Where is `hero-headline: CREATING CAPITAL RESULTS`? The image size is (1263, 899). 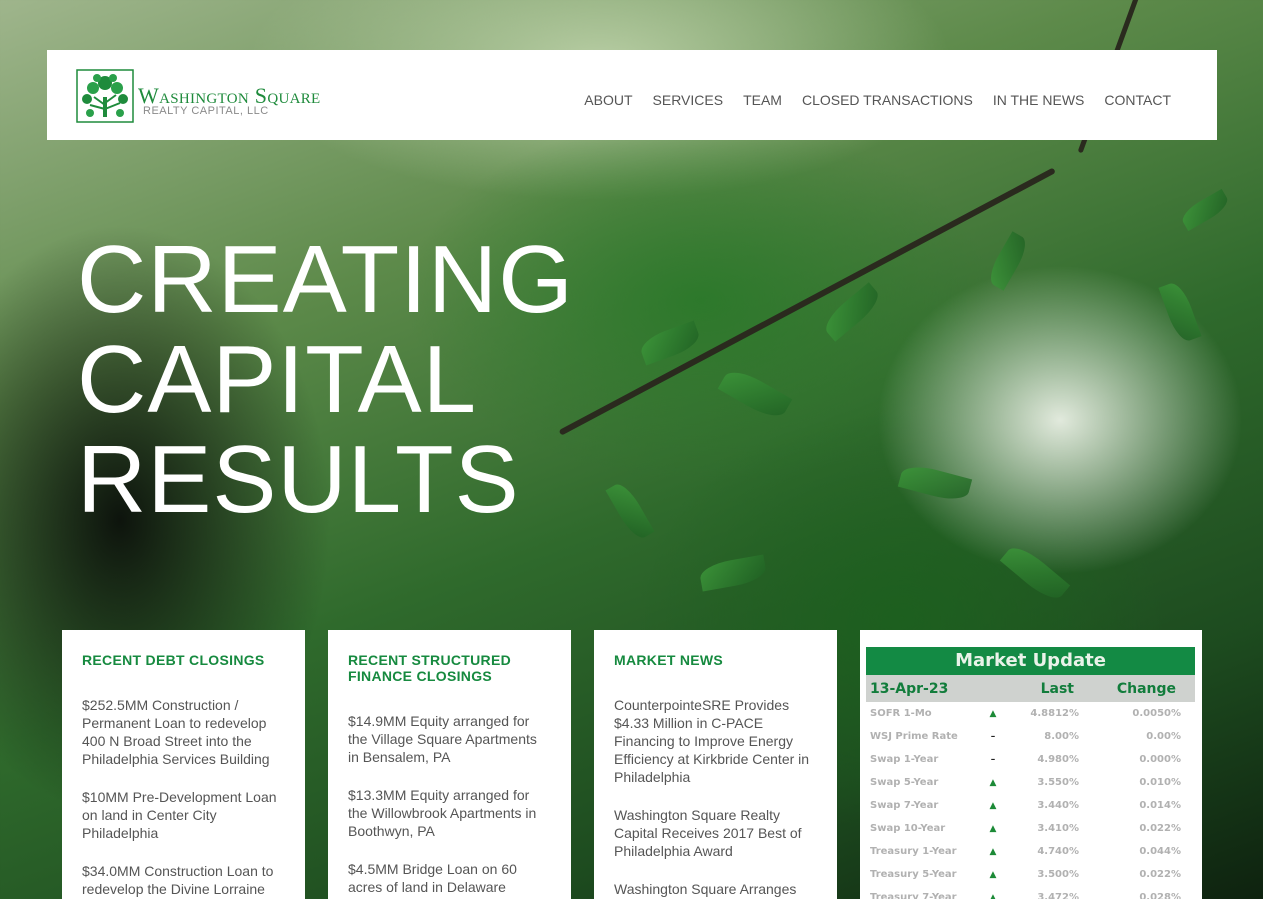
hero-headline: CREATING CAPITAL RESULTS is located at coordinates (325, 380).